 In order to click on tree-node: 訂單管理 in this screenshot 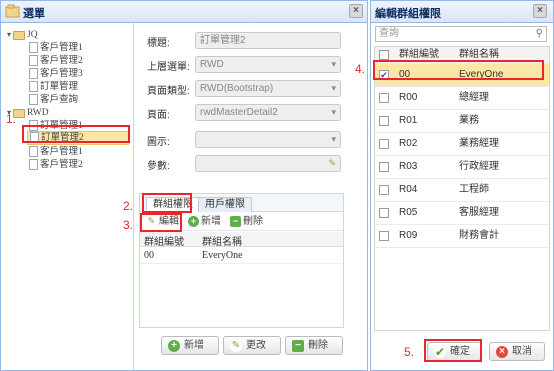, I will do `click(53, 87)`.